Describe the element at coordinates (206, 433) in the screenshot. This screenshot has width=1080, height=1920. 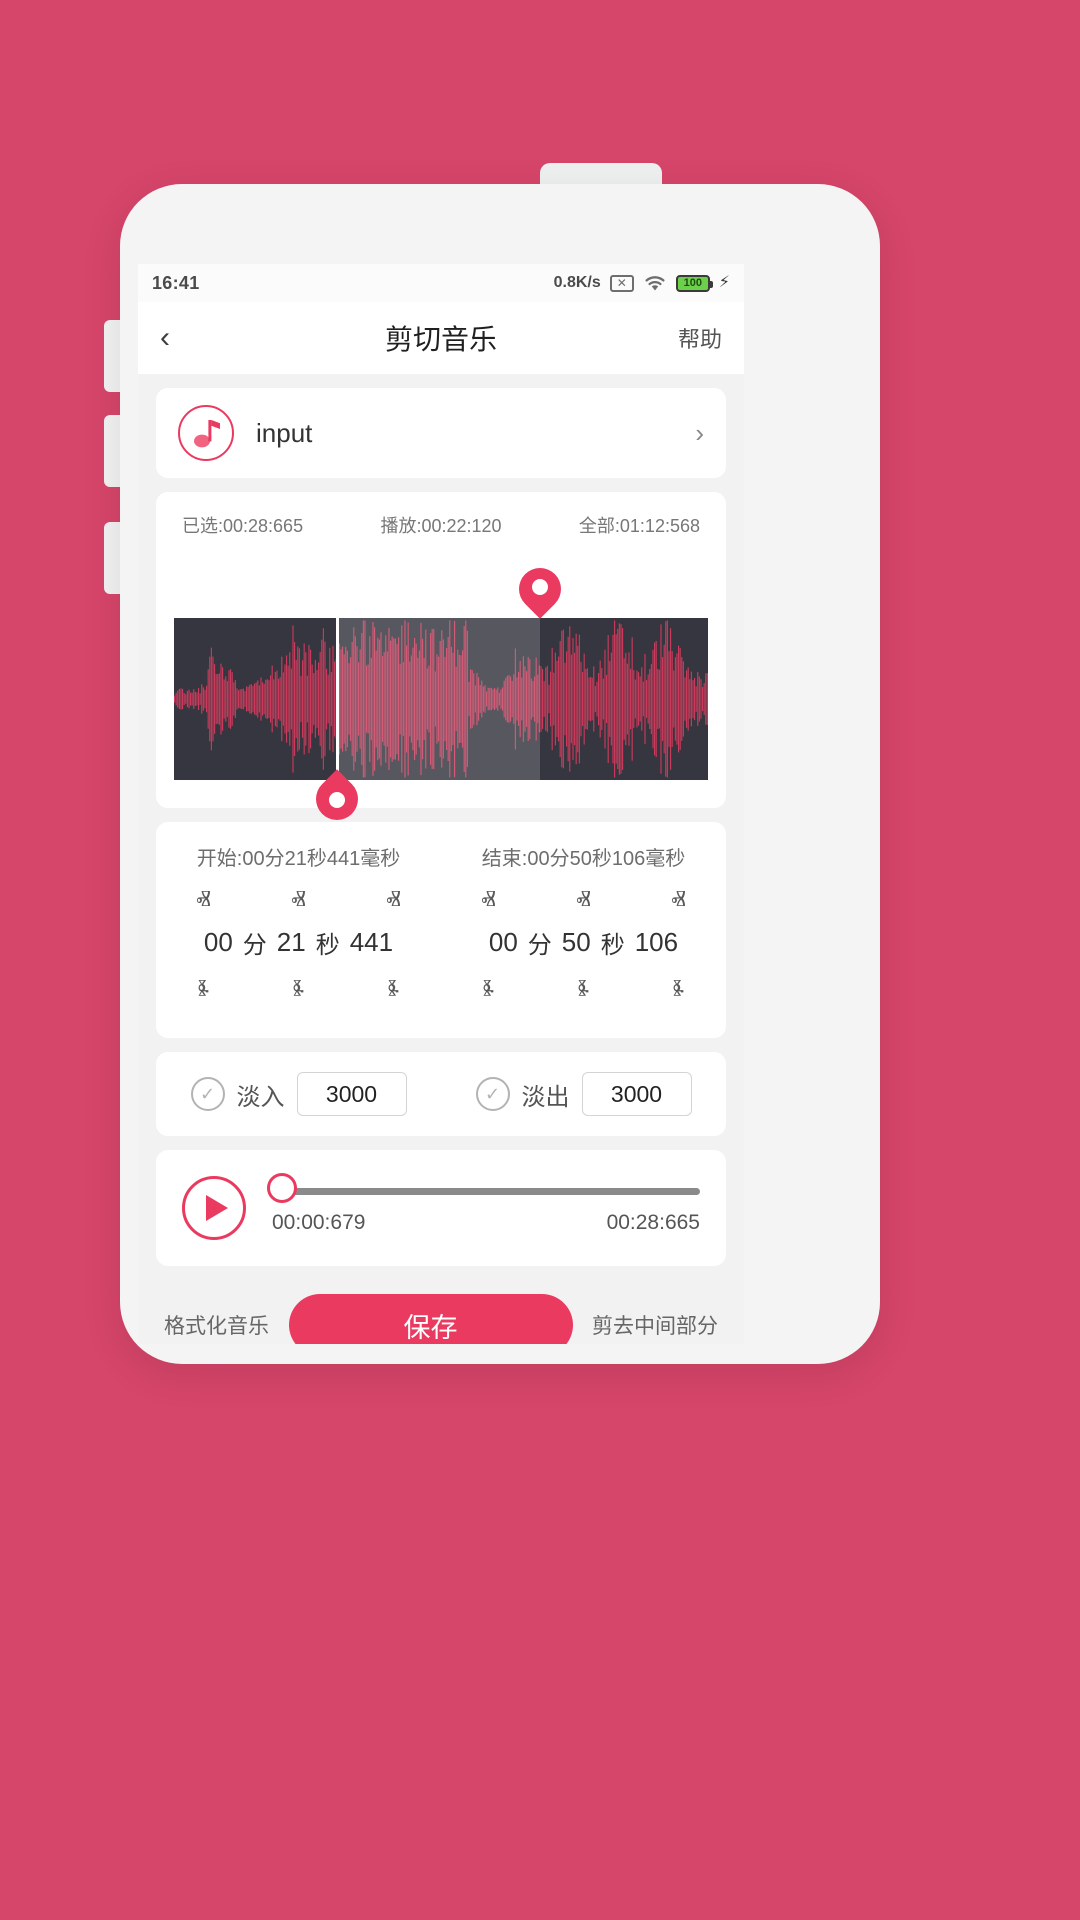
I see `music-note-icon` at that location.